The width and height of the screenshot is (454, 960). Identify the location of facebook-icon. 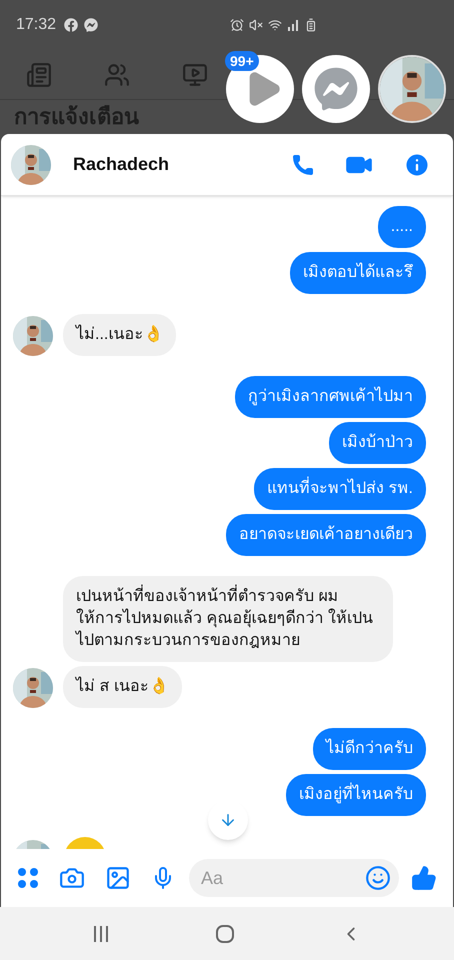
(71, 25).